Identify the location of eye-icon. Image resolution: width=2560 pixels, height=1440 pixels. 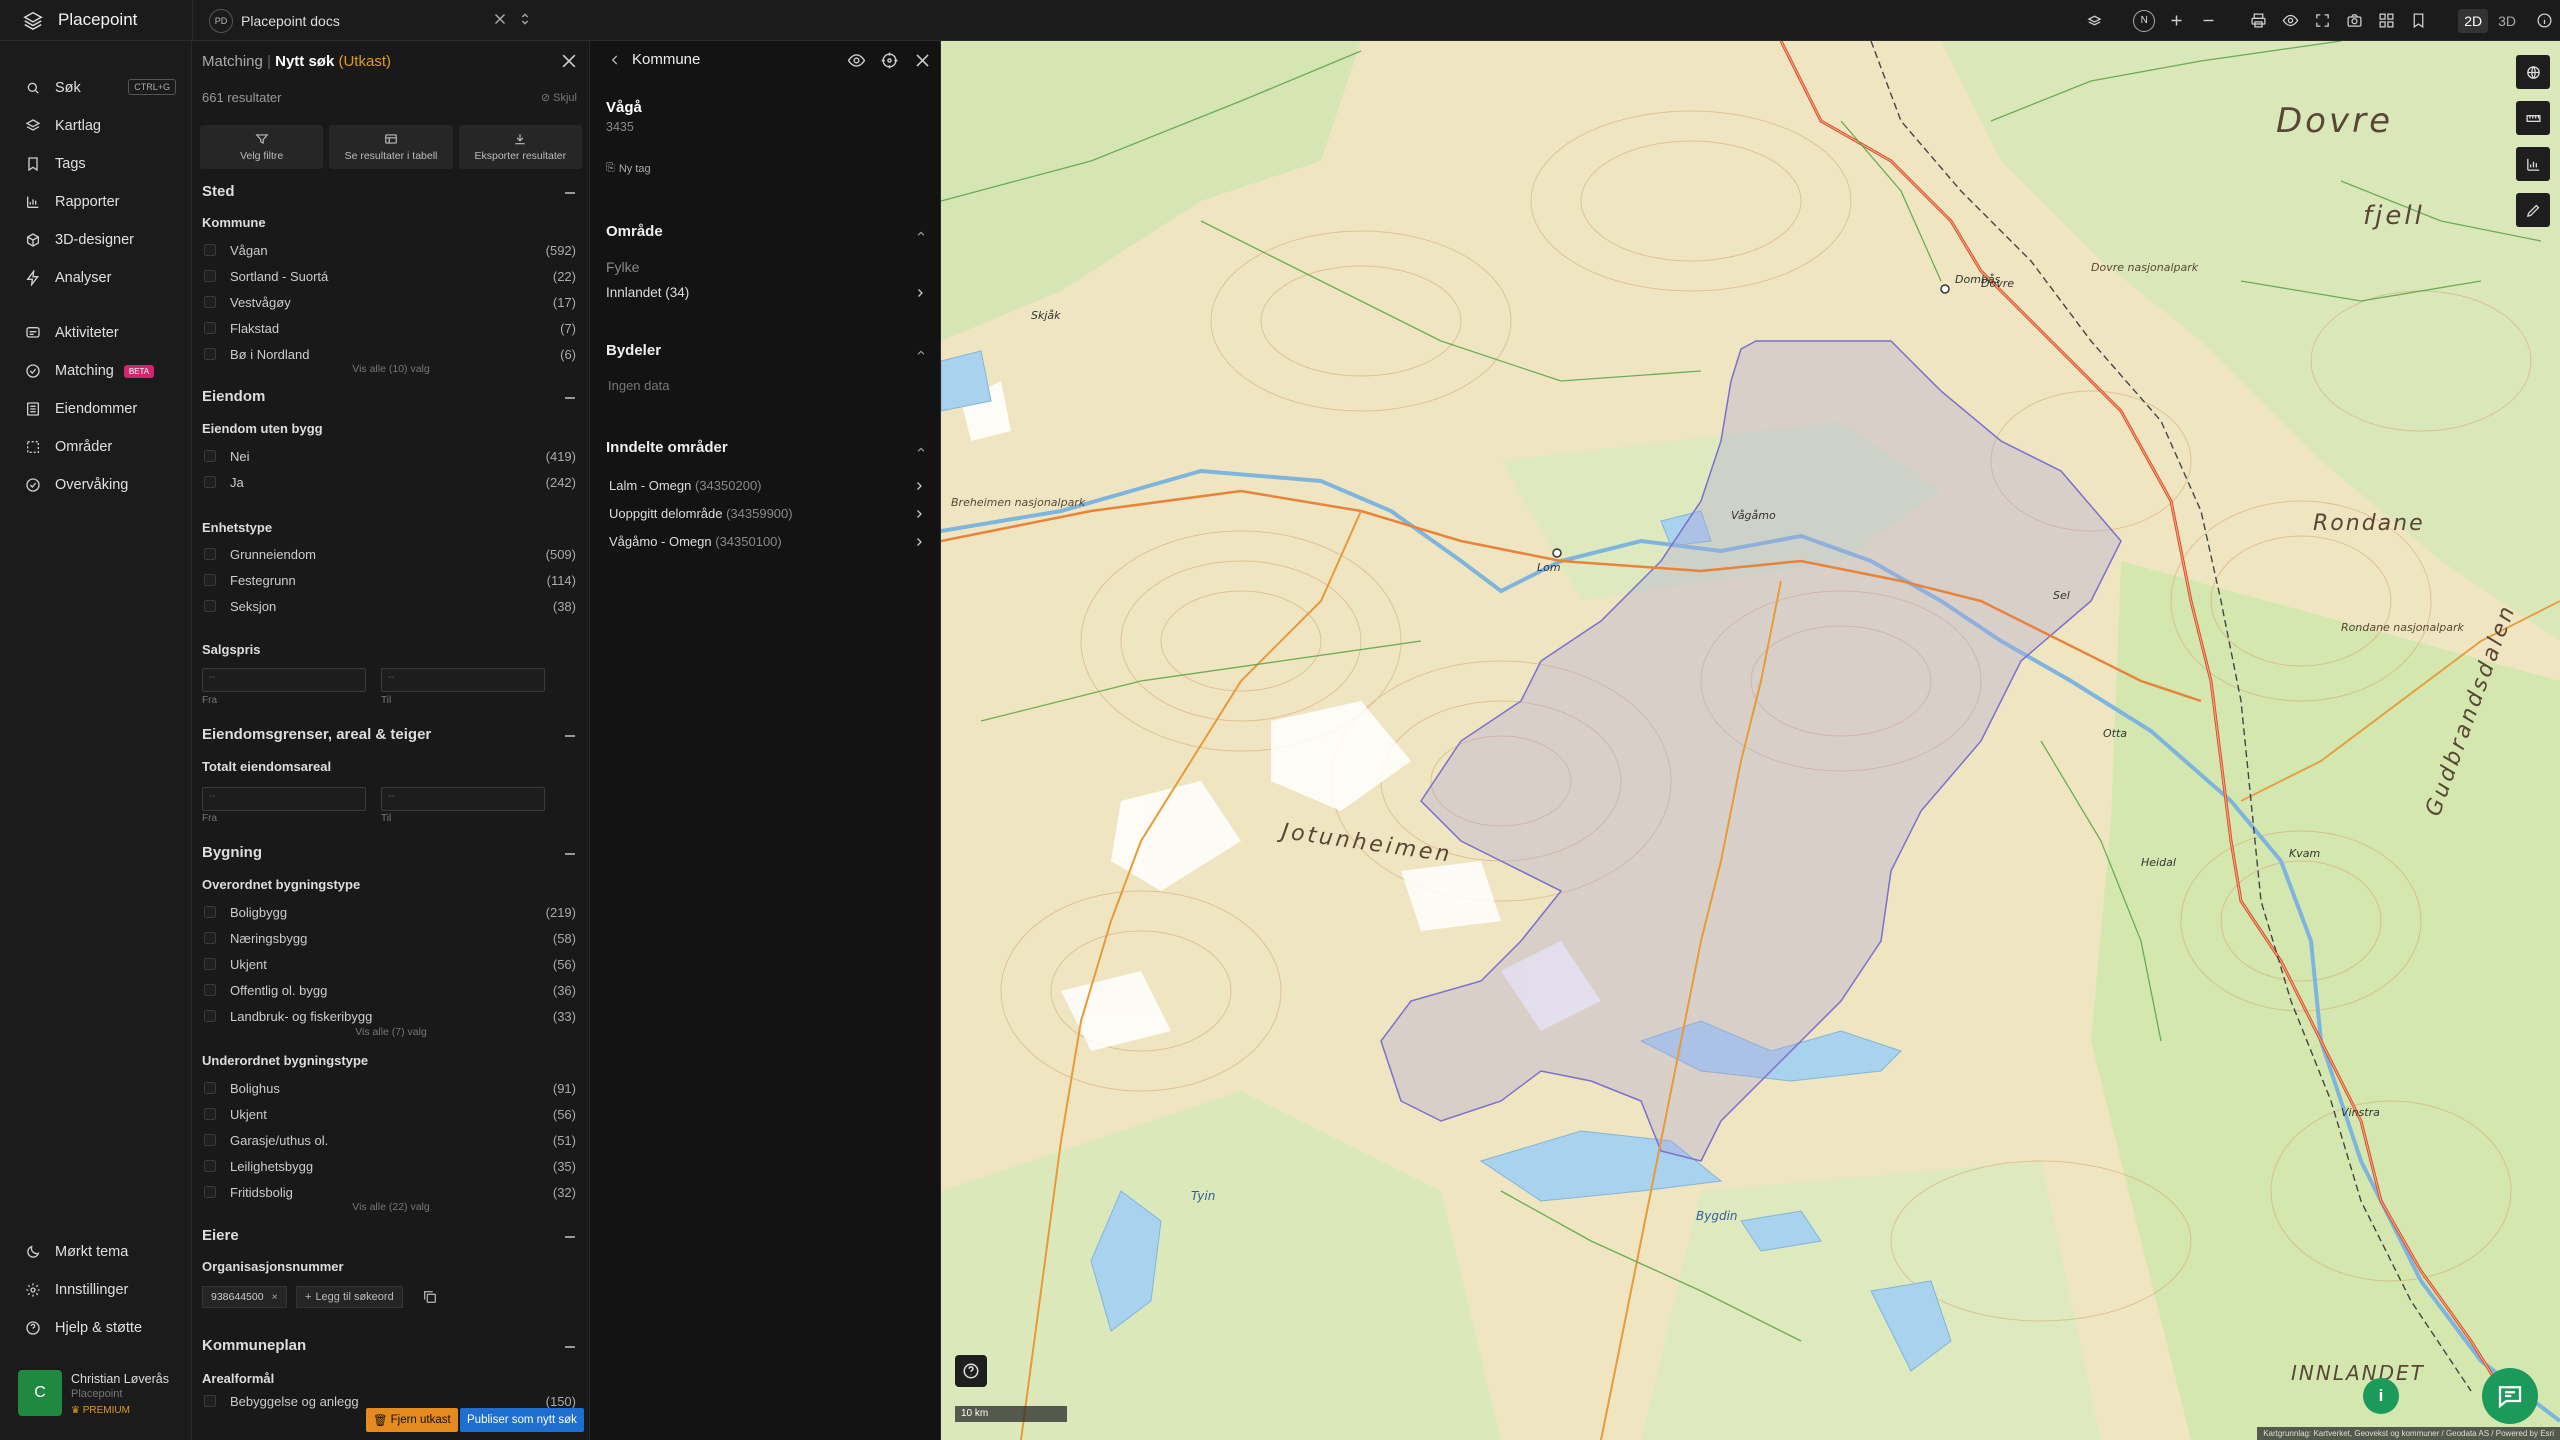
(856, 60).